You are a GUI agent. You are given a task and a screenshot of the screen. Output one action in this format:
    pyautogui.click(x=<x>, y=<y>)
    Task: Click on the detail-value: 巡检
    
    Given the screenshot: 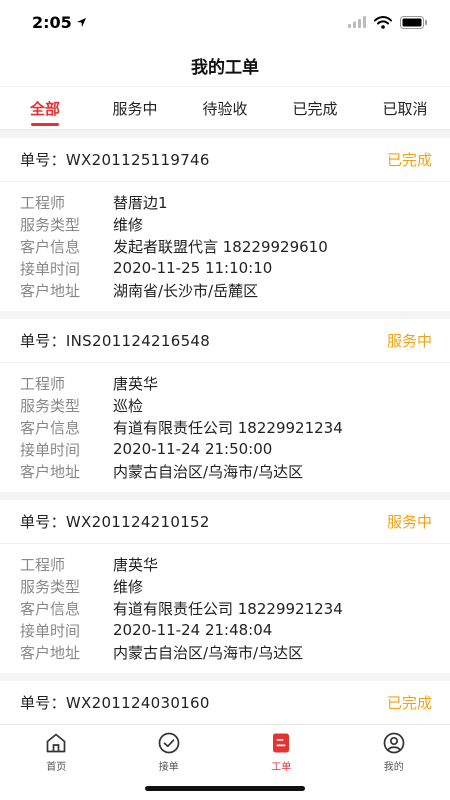 What is the action you would take?
    pyautogui.click(x=128, y=405)
    